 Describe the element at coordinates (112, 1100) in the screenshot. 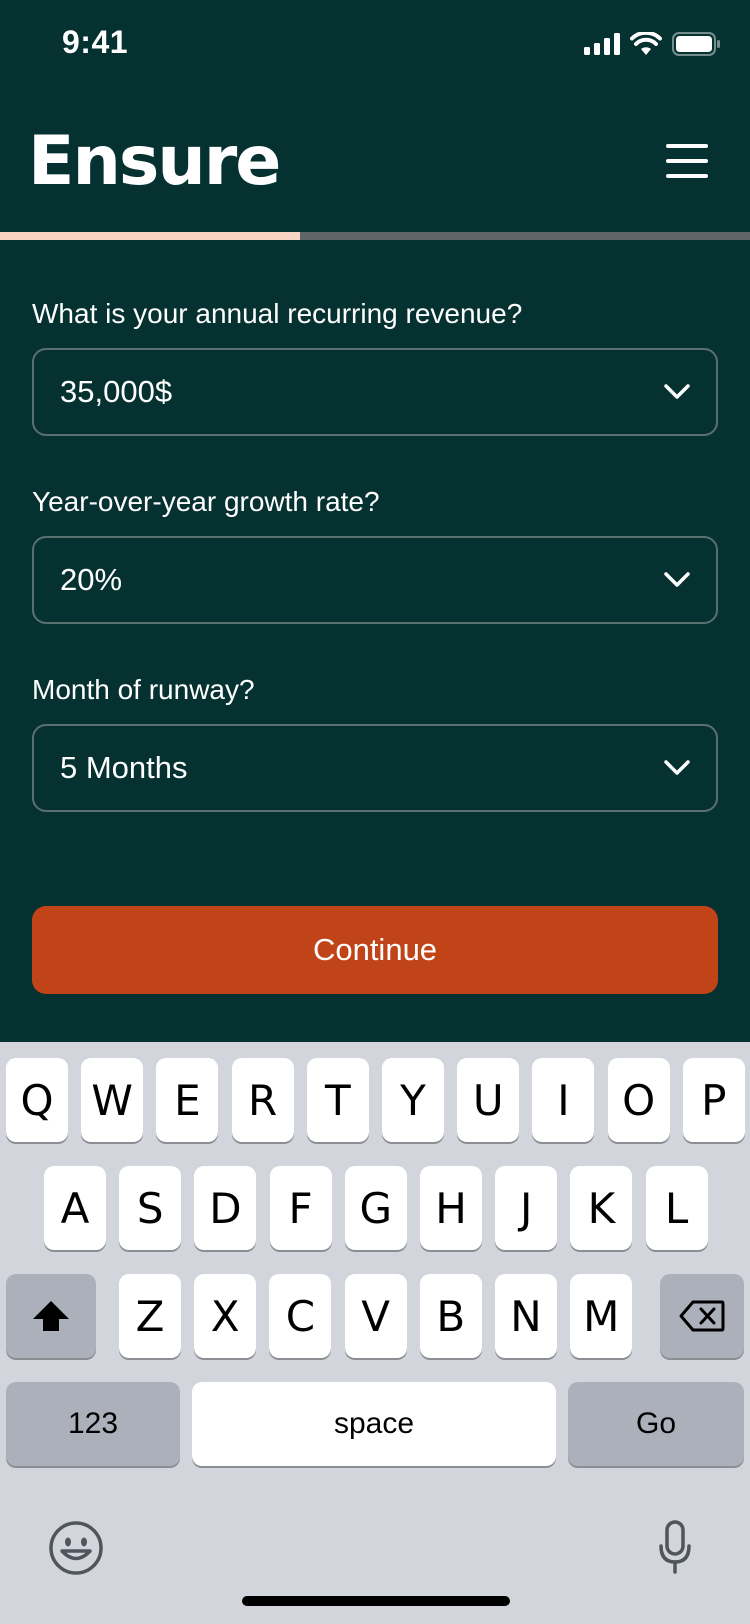

I see `key-w: W` at that location.